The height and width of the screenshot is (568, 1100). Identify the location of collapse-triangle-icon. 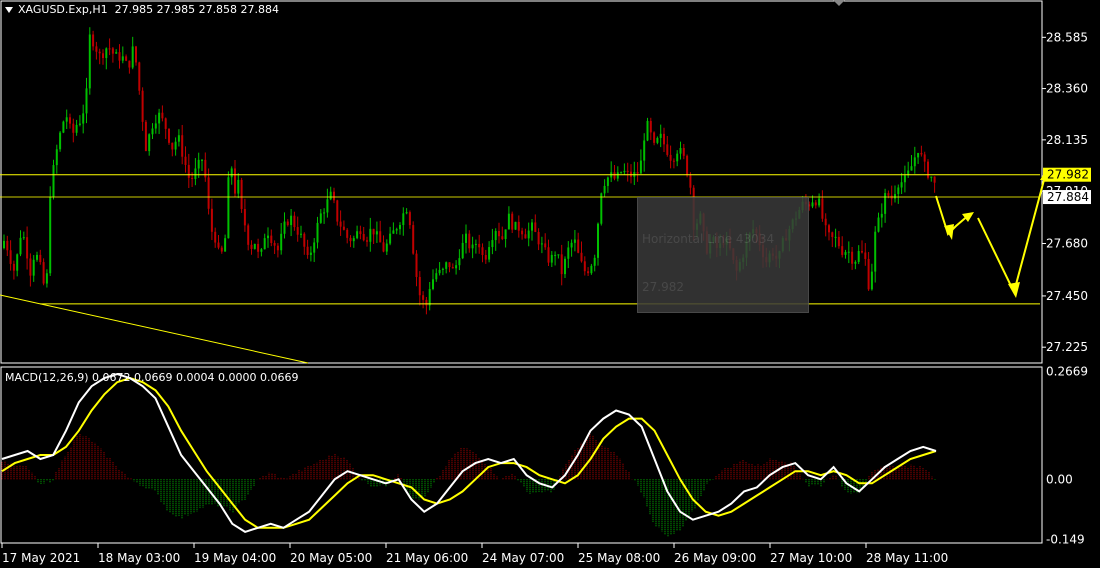
(9, 10).